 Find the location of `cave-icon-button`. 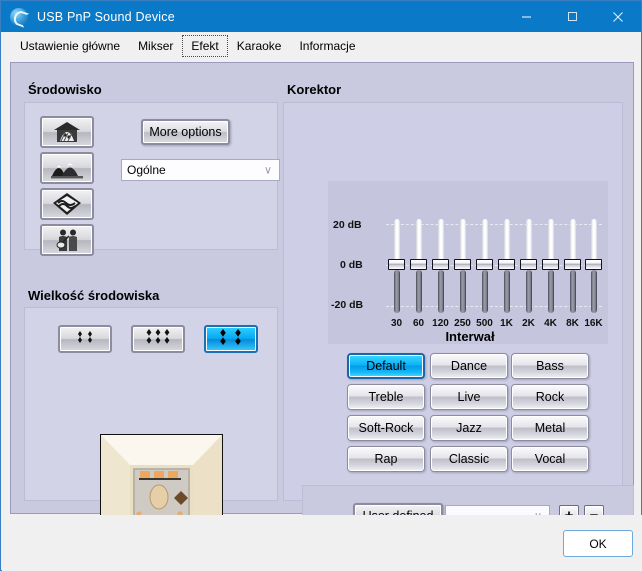

cave-icon-button is located at coordinates (67, 132).